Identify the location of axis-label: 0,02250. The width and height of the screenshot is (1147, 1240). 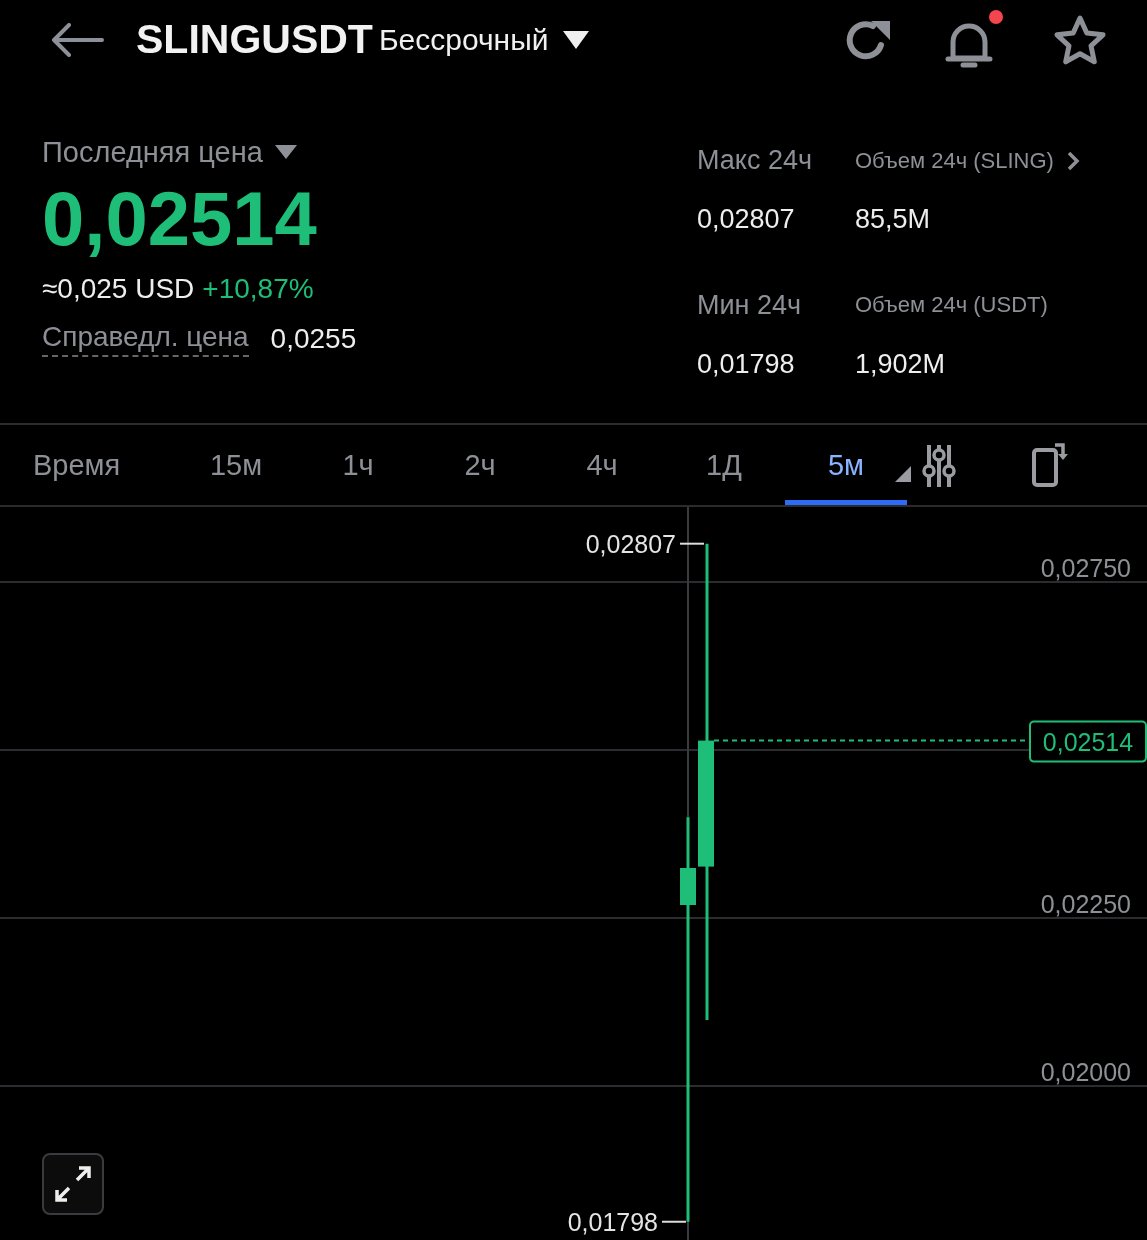
(1085, 904).